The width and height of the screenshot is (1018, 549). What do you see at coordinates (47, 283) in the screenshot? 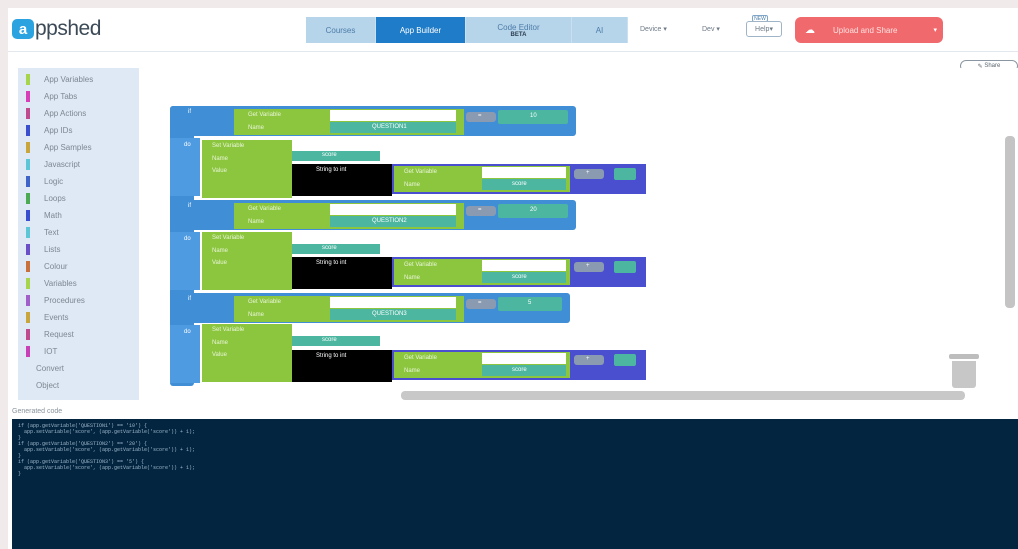
I see `toolbox-item-variables: Variables` at bounding box center [47, 283].